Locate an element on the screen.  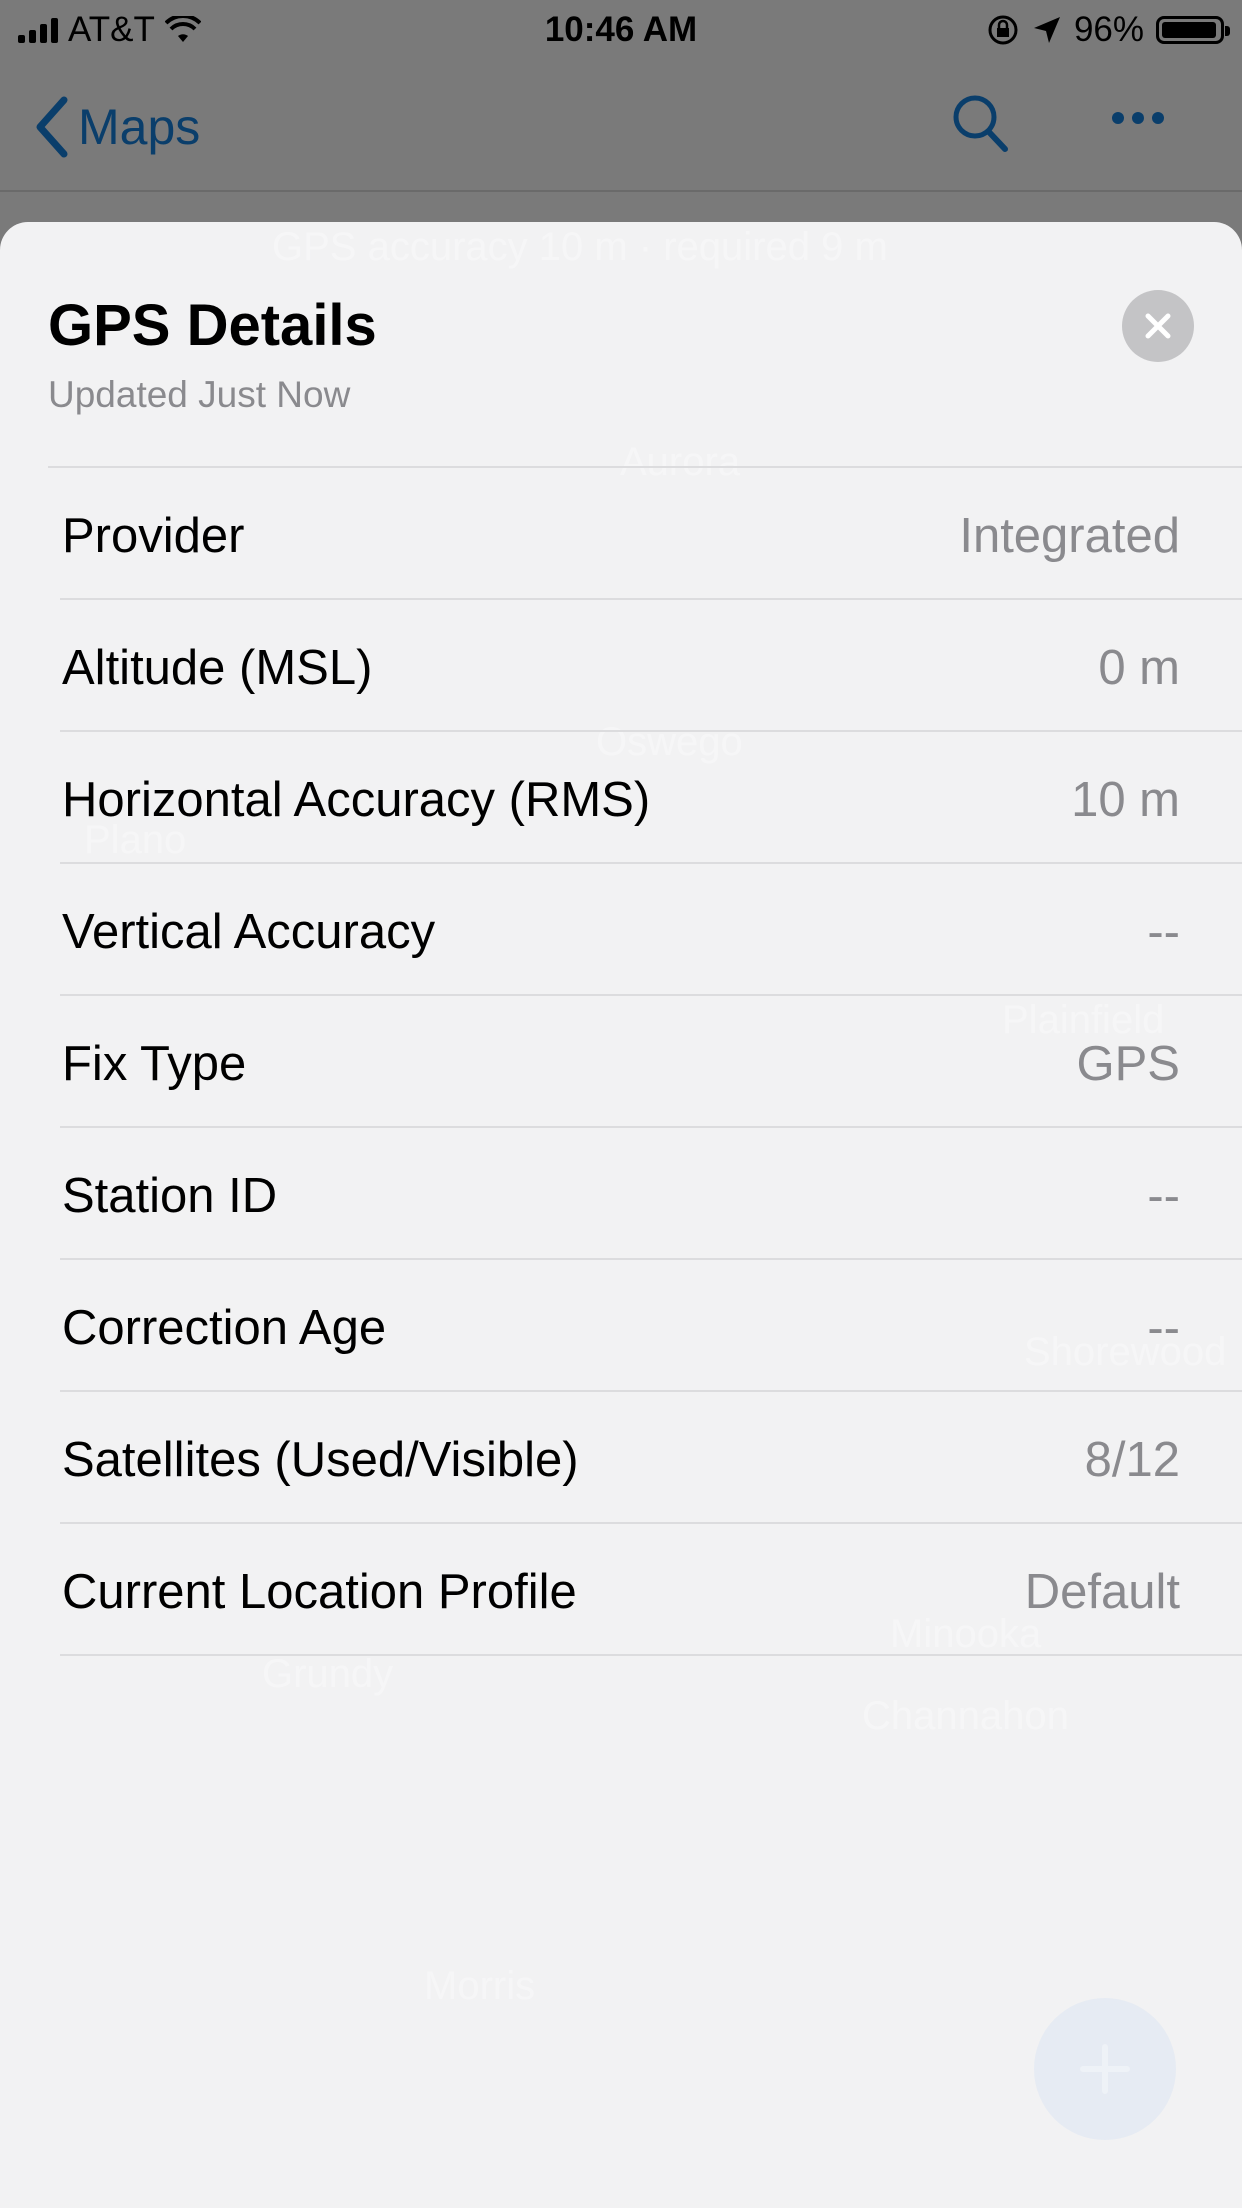
chevron-left-icon is located at coordinates (52, 127).